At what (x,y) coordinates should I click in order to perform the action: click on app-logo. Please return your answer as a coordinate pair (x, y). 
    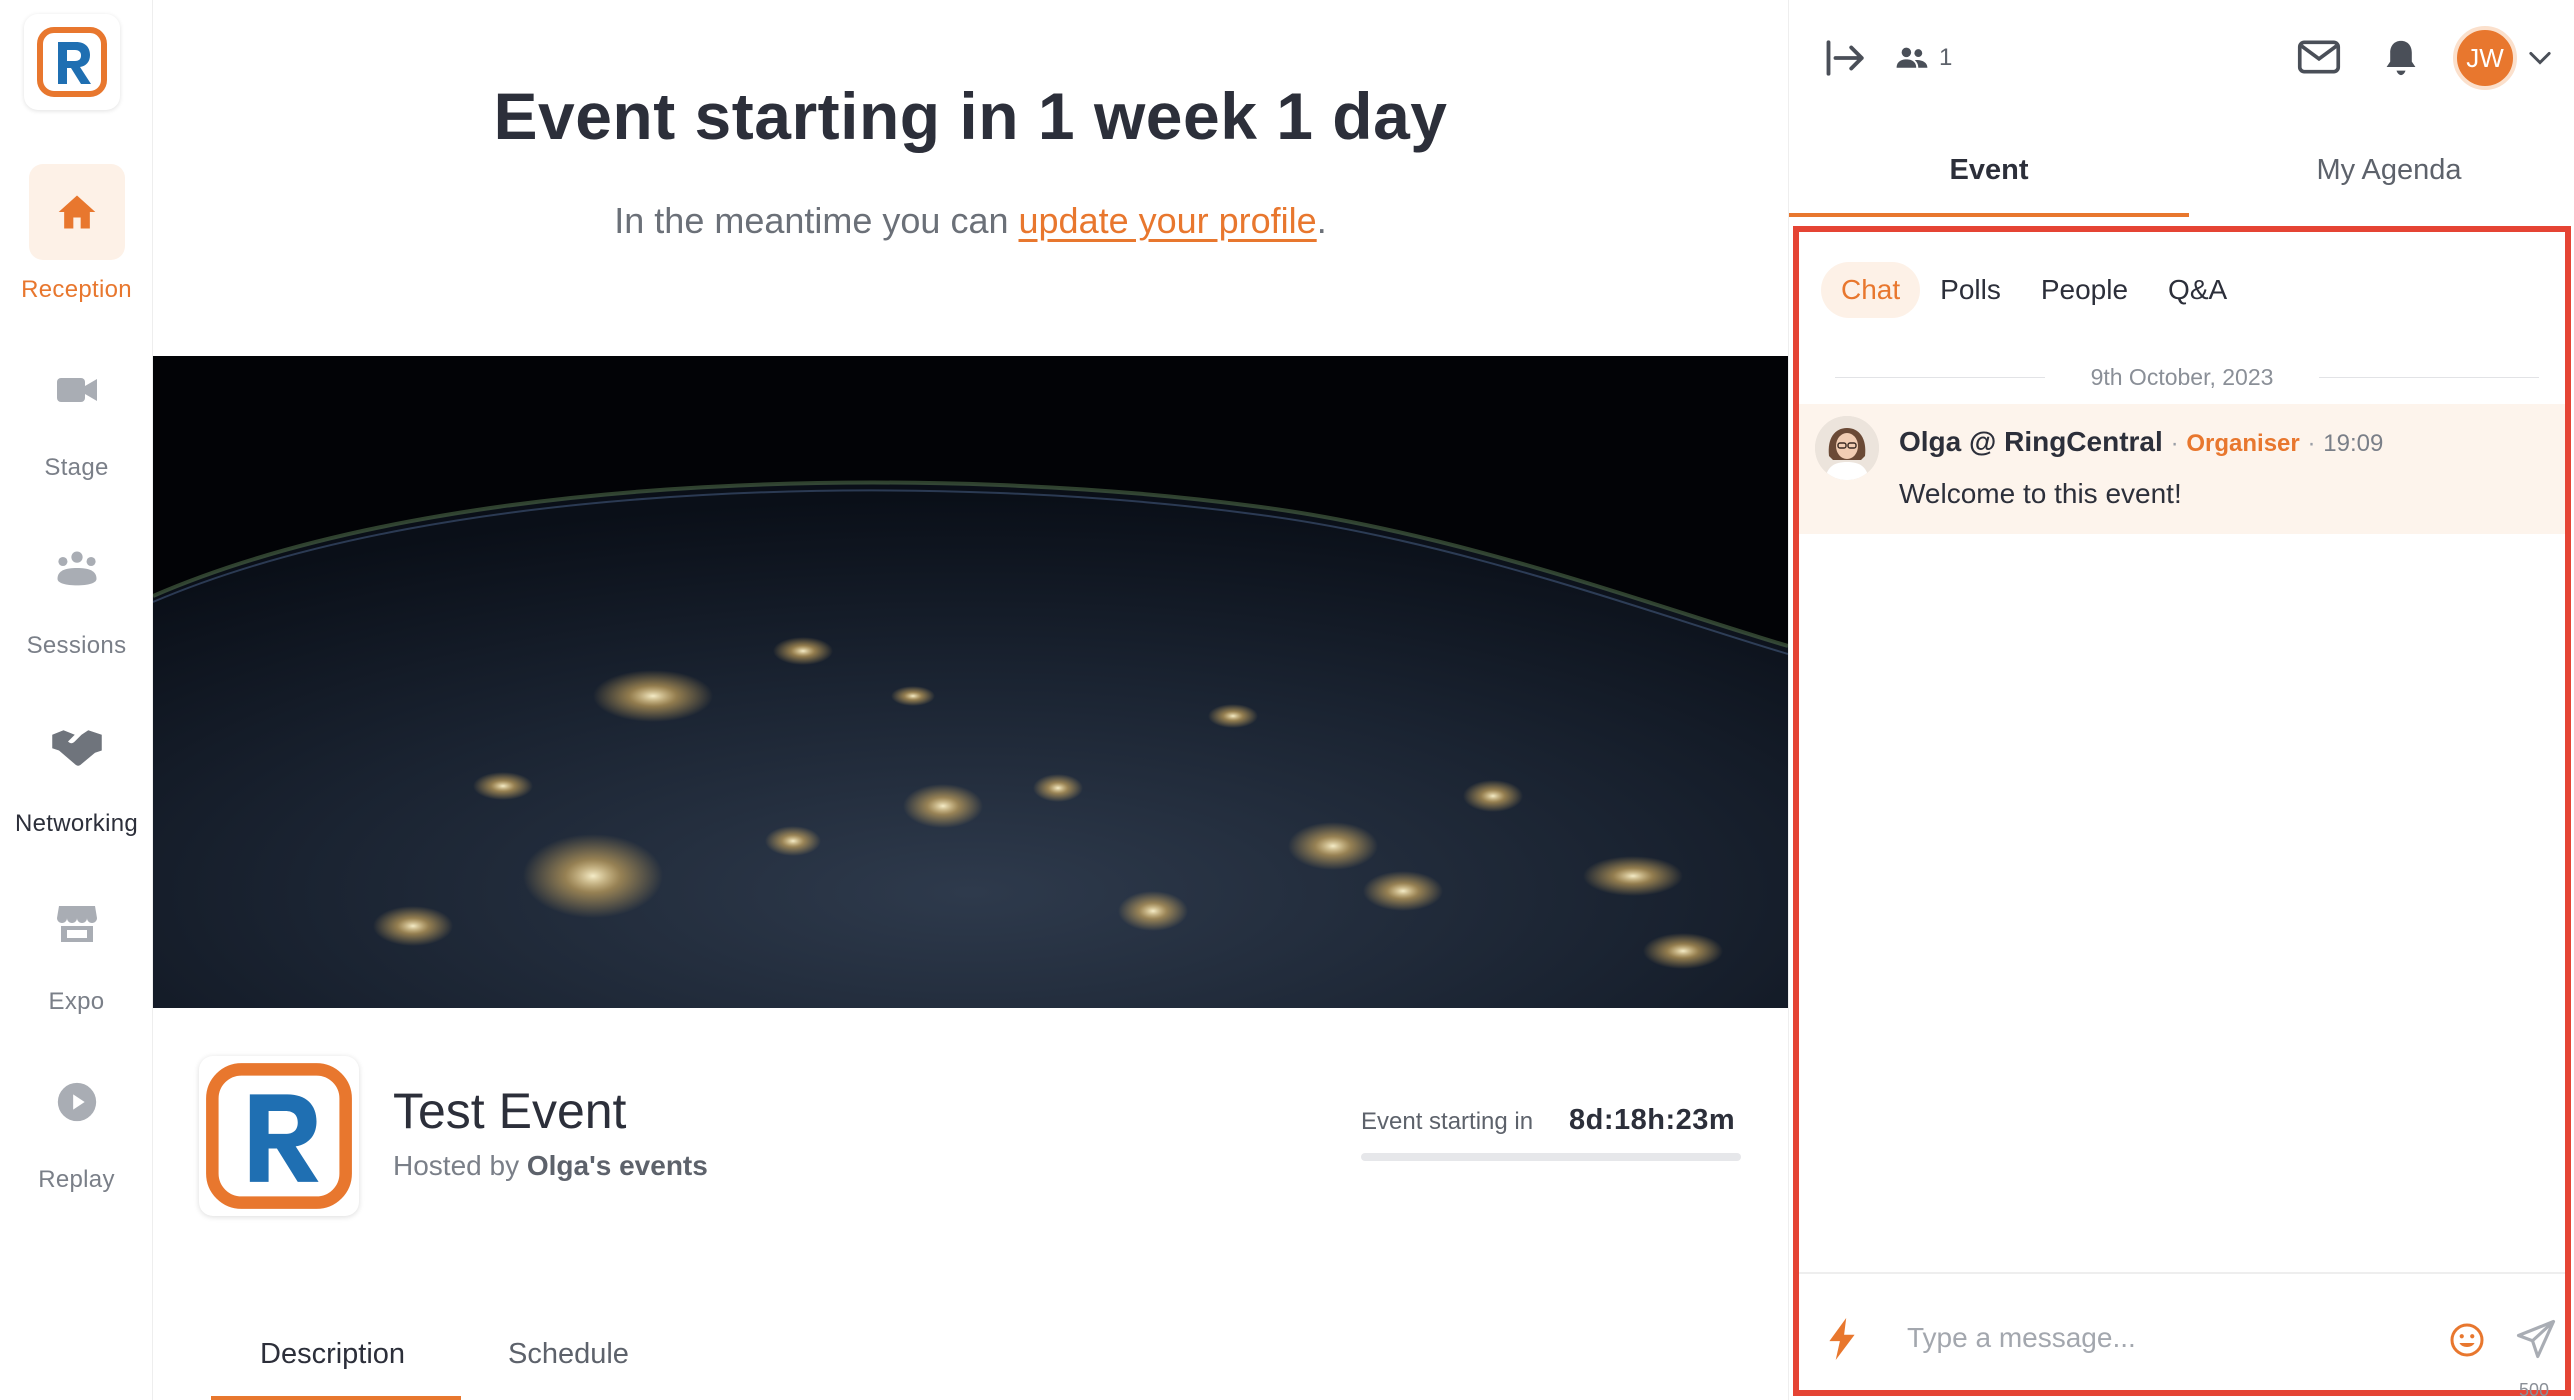
    Looking at the image, I should click on (72, 62).